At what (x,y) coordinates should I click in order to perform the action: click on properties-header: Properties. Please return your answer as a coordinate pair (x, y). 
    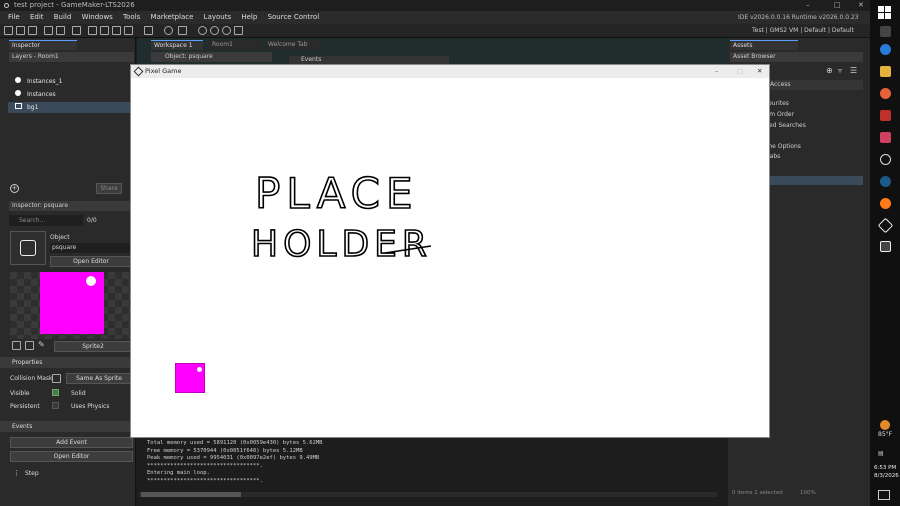
    Looking at the image, I should click on (68, 362).